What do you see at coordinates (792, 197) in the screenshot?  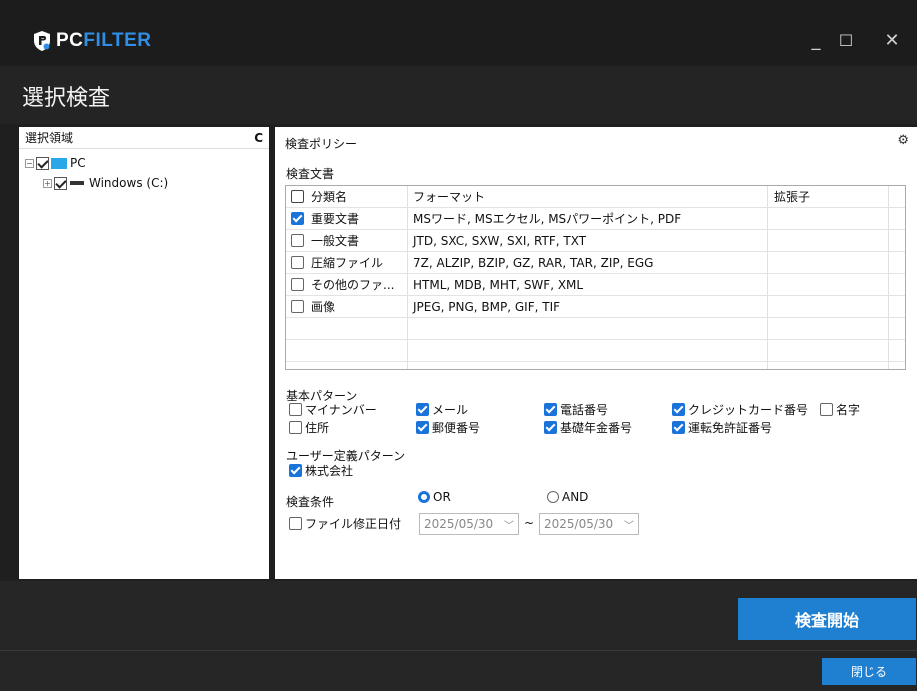 I see `column-header-extension: 拡張子` at bounding box center [792, 197].